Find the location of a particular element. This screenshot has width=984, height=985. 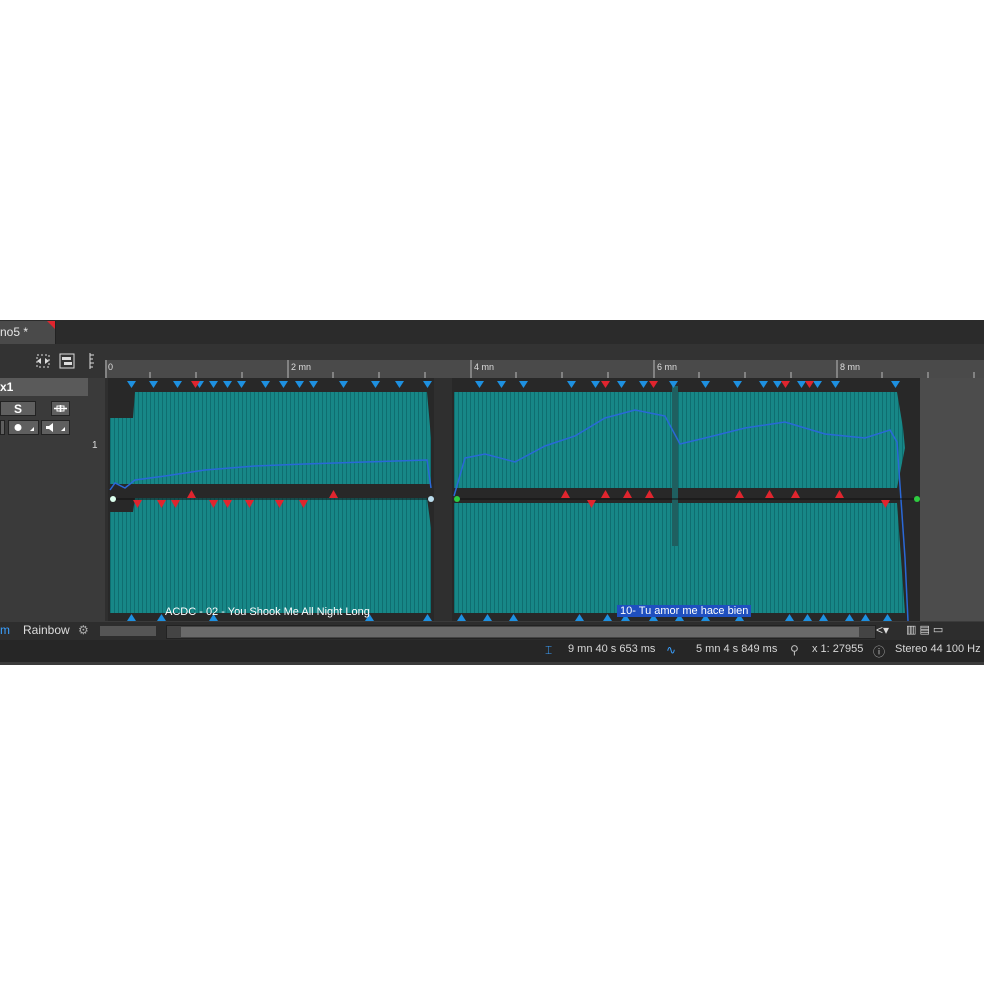

ruler-label: 0 is located at coordinates (111, 367).